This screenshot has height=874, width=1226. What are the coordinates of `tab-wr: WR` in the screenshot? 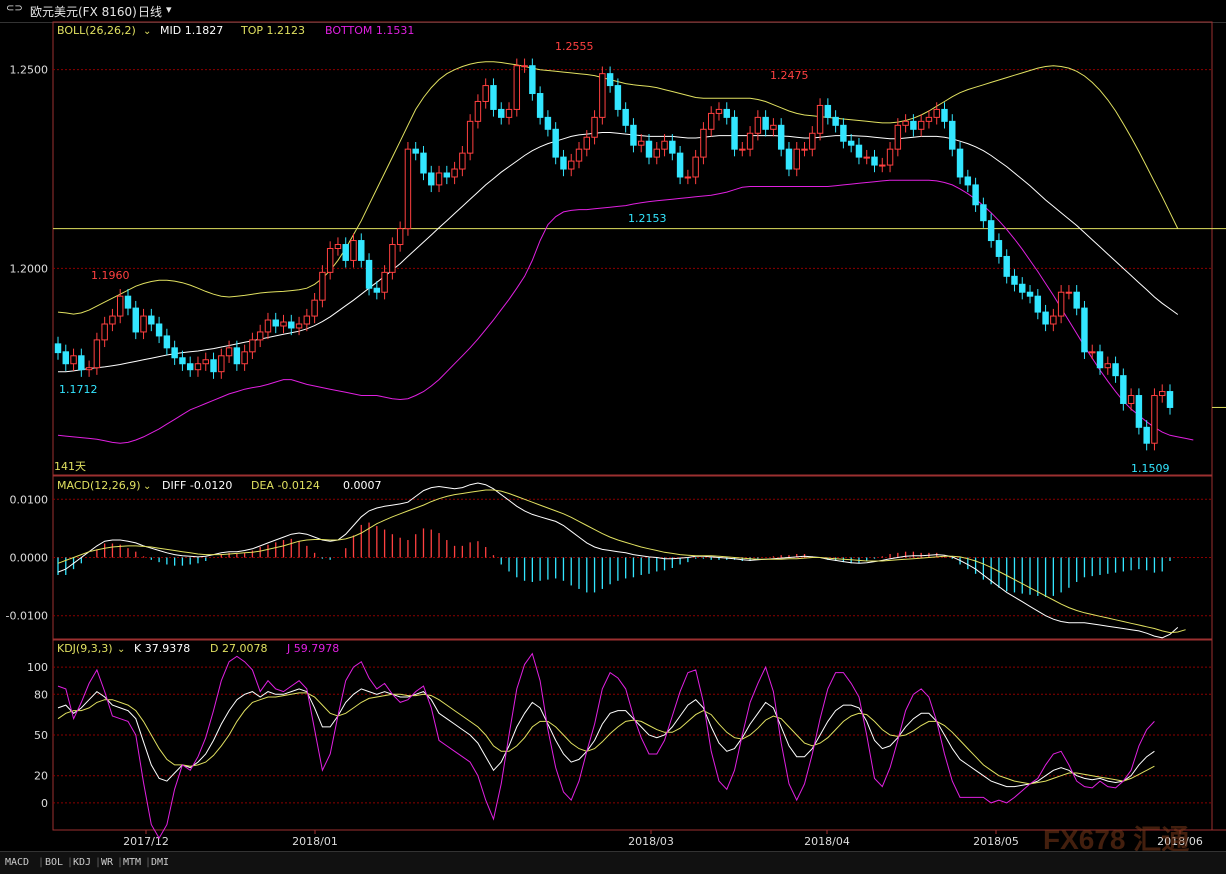 It's located at (107, 862).